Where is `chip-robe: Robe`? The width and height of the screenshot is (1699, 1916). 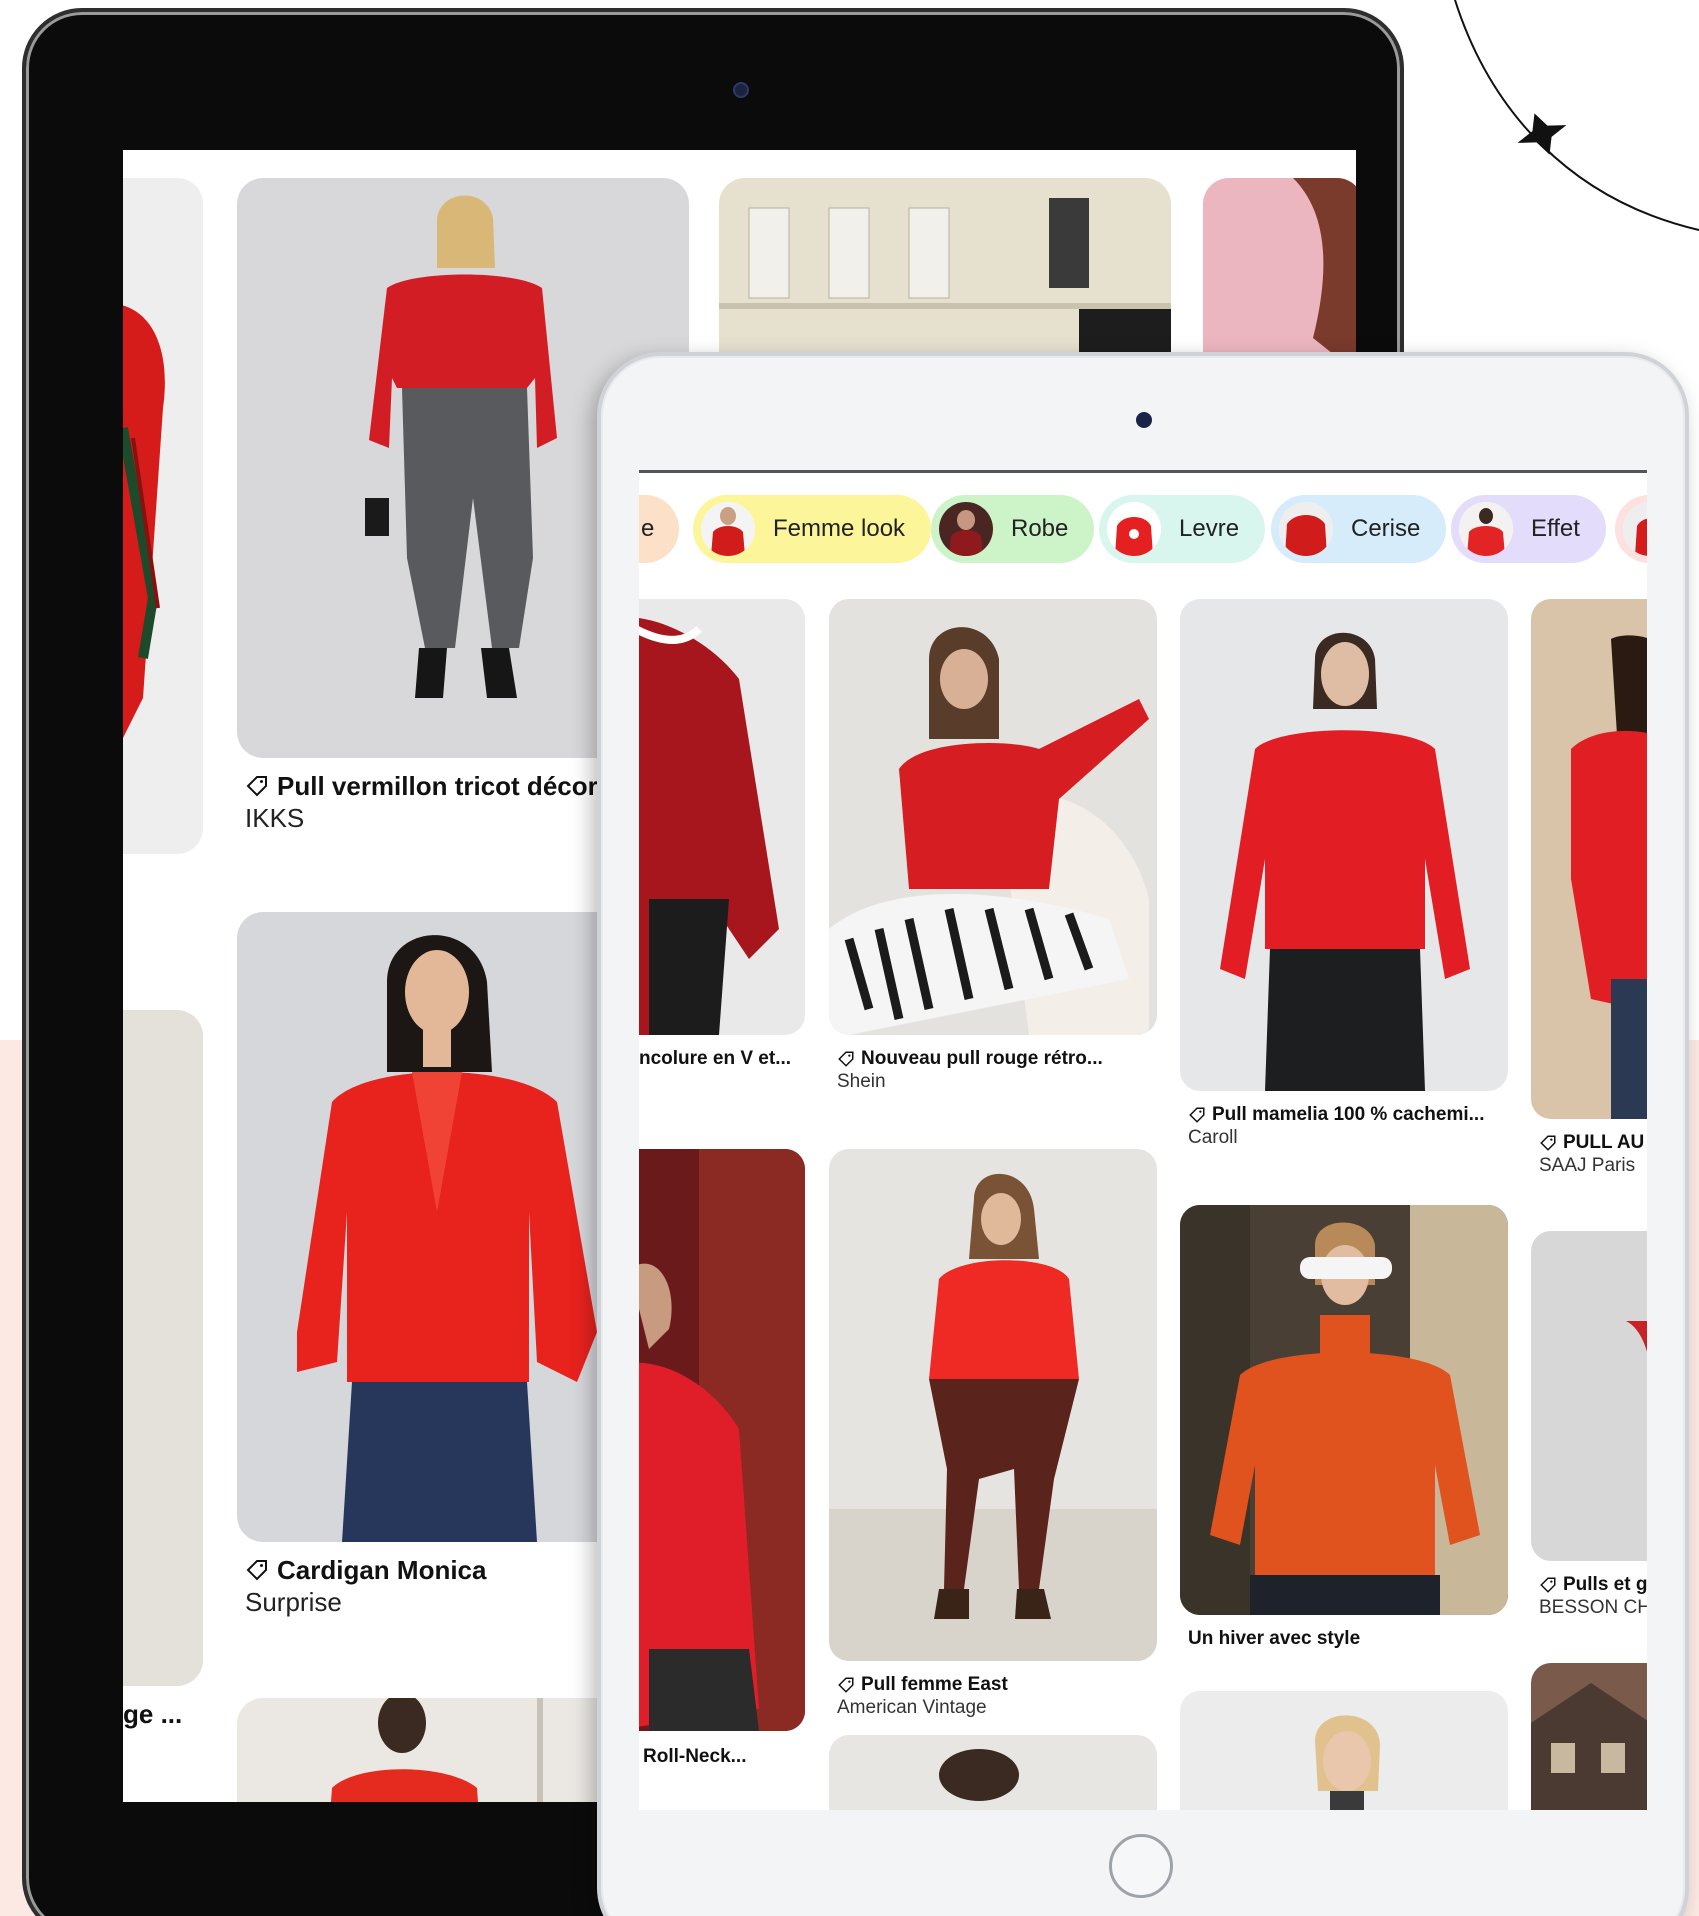 chip-robe: Robe is located at coordinates (1013, 529).